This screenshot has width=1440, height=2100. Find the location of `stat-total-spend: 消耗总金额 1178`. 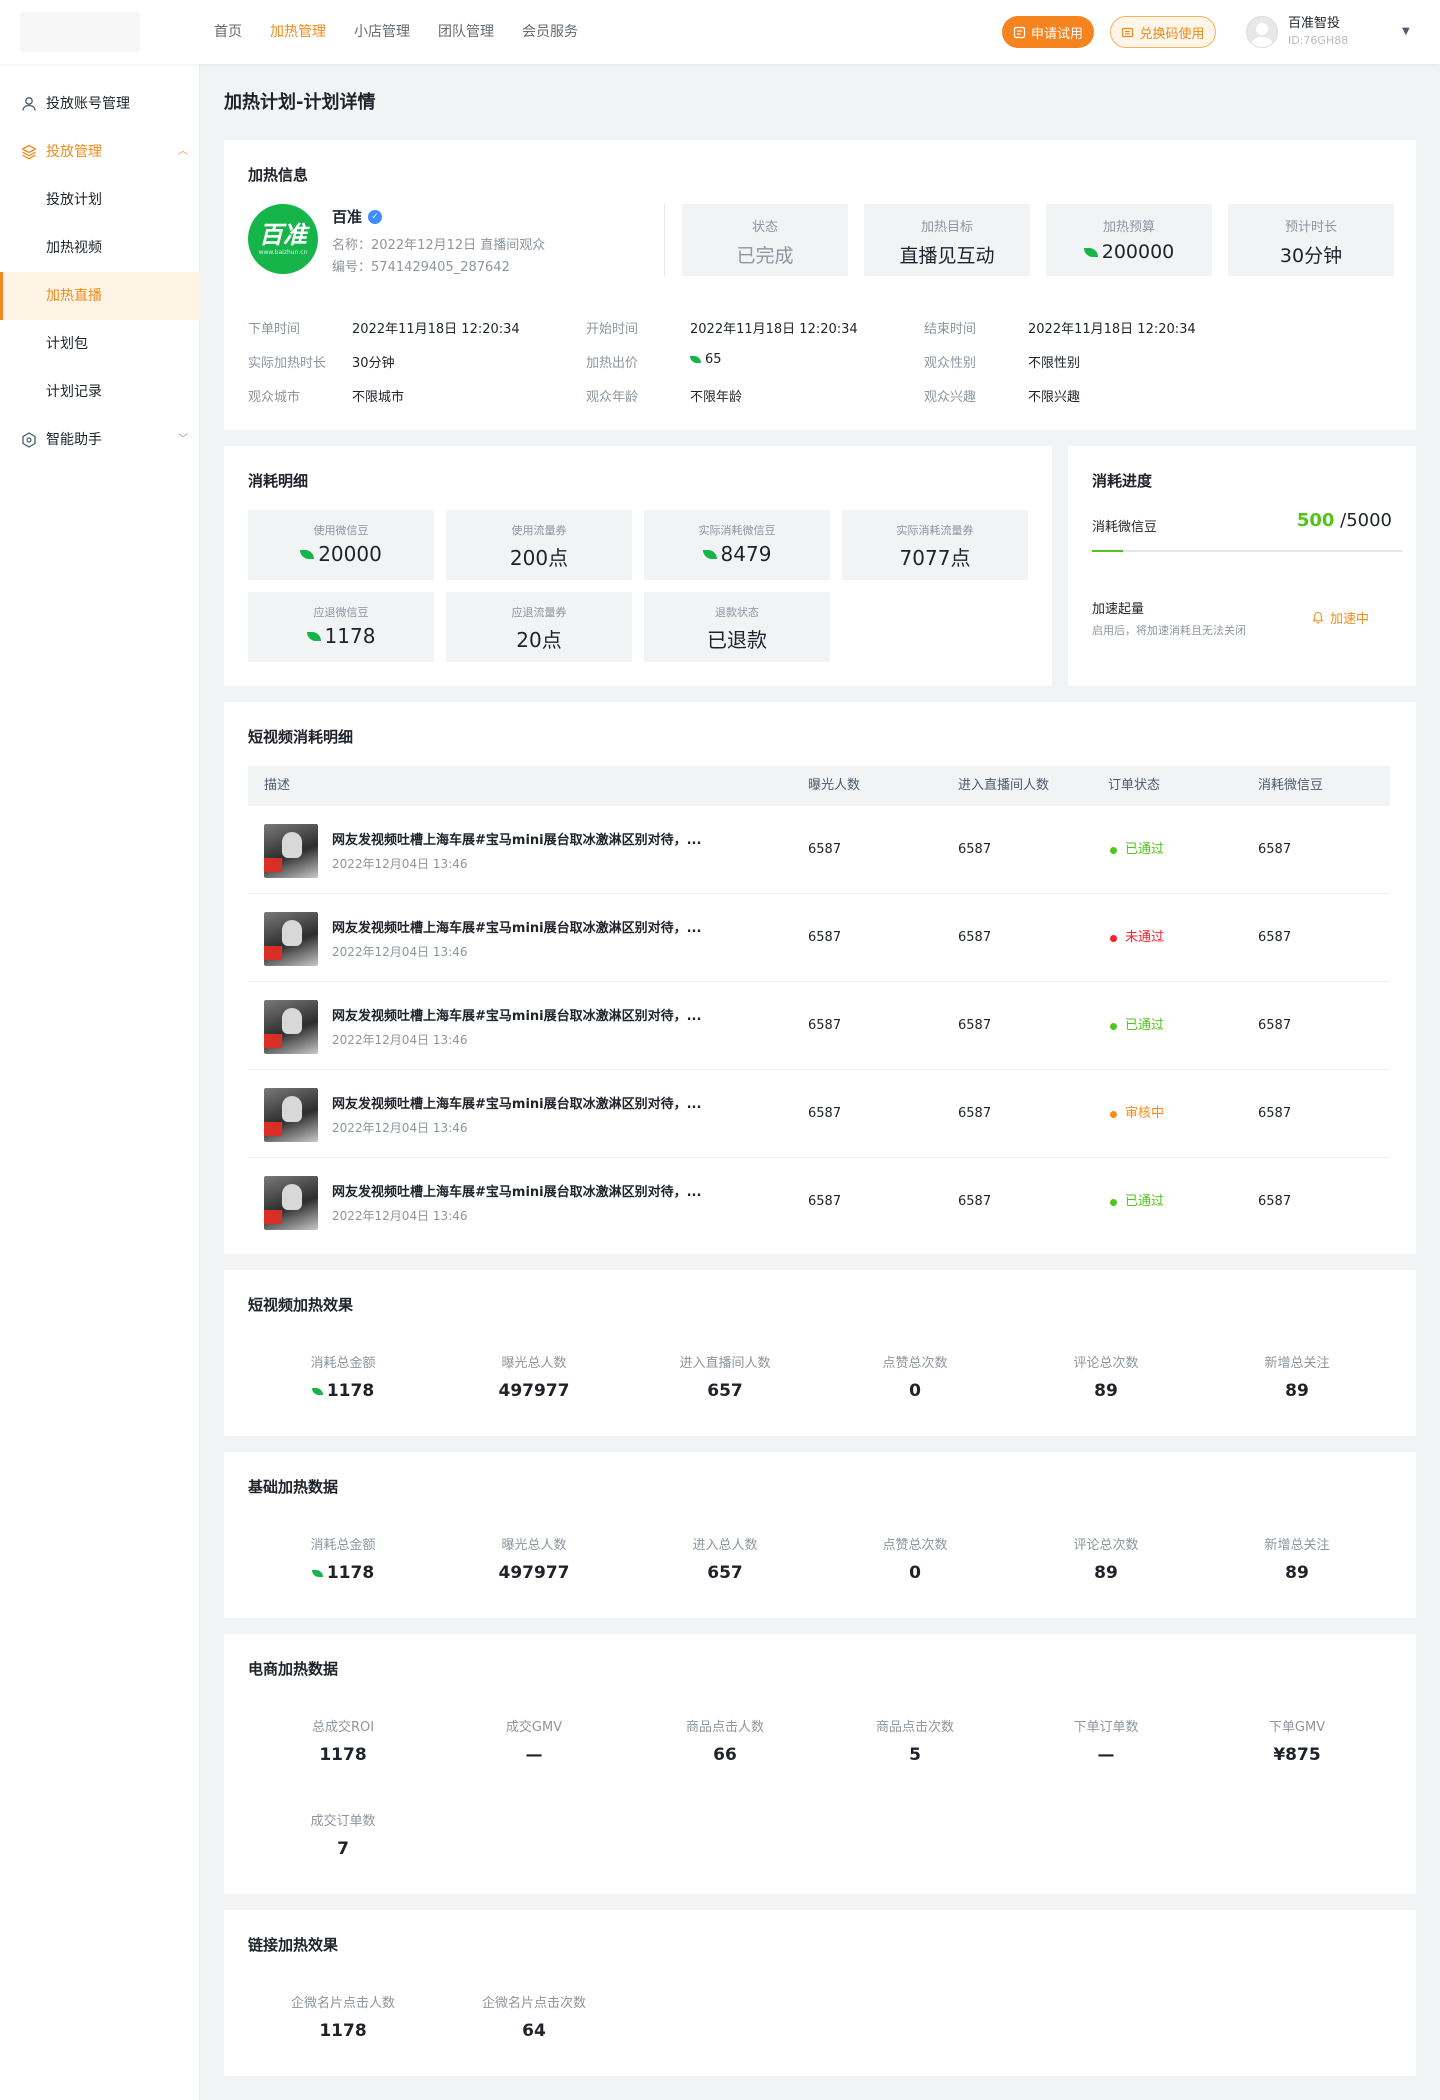

stat-total-spend: 消耗总金额 1178 is located at coordinates (343, 1558).